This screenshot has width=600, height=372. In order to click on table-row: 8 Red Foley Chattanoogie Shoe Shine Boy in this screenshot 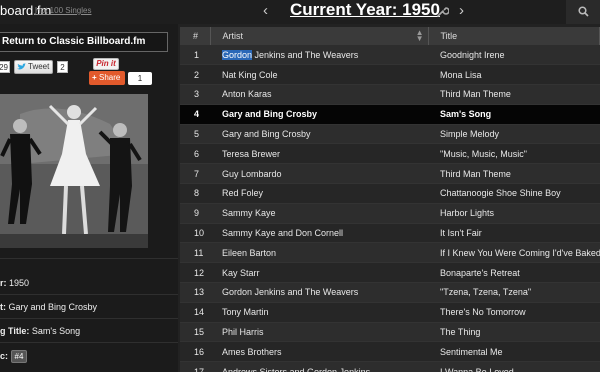, I will do `click(390, 193)`.